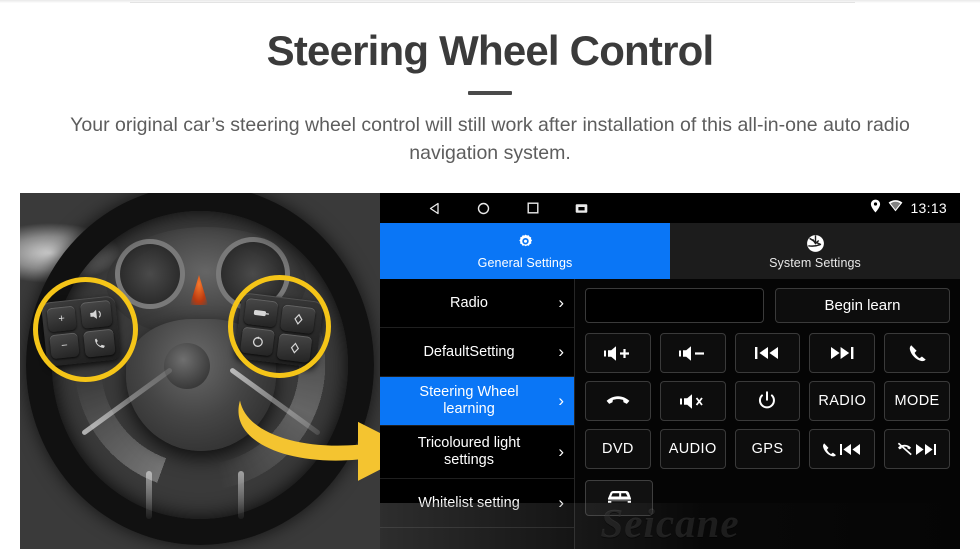  Describe the element at coordinates (815, 262) in the screenshot. I see `tab-system-settings-label: System Settings` at that location.